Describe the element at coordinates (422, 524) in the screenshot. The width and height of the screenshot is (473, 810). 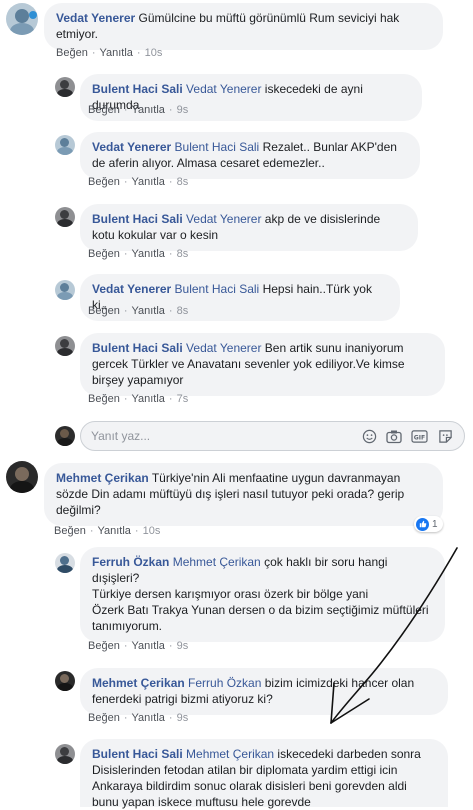
I see `like-reaction-icon` at that location.